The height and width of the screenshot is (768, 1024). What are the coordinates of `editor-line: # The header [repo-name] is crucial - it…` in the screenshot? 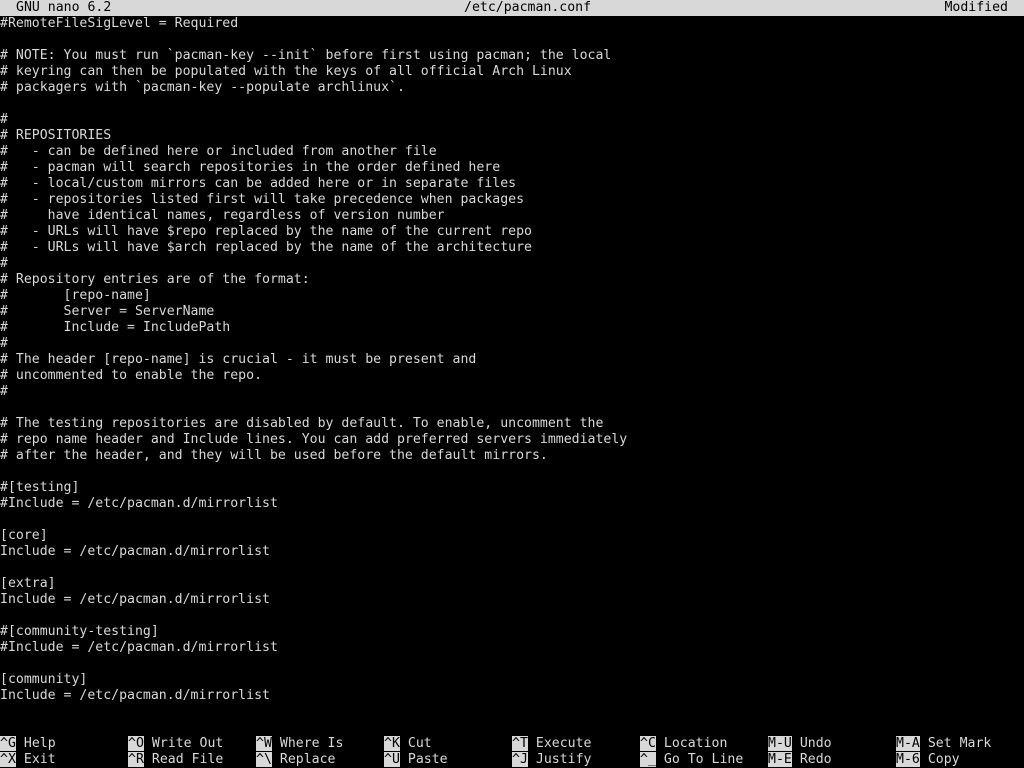 It's located at (512, 360).